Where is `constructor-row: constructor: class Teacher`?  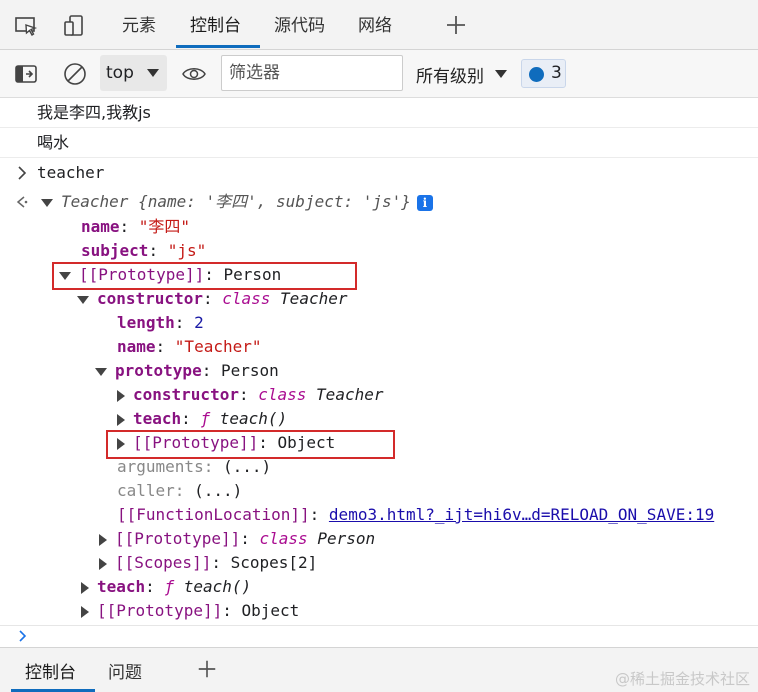 constructor-row: constructor: class Teacher is located at coordinates (212, 299).